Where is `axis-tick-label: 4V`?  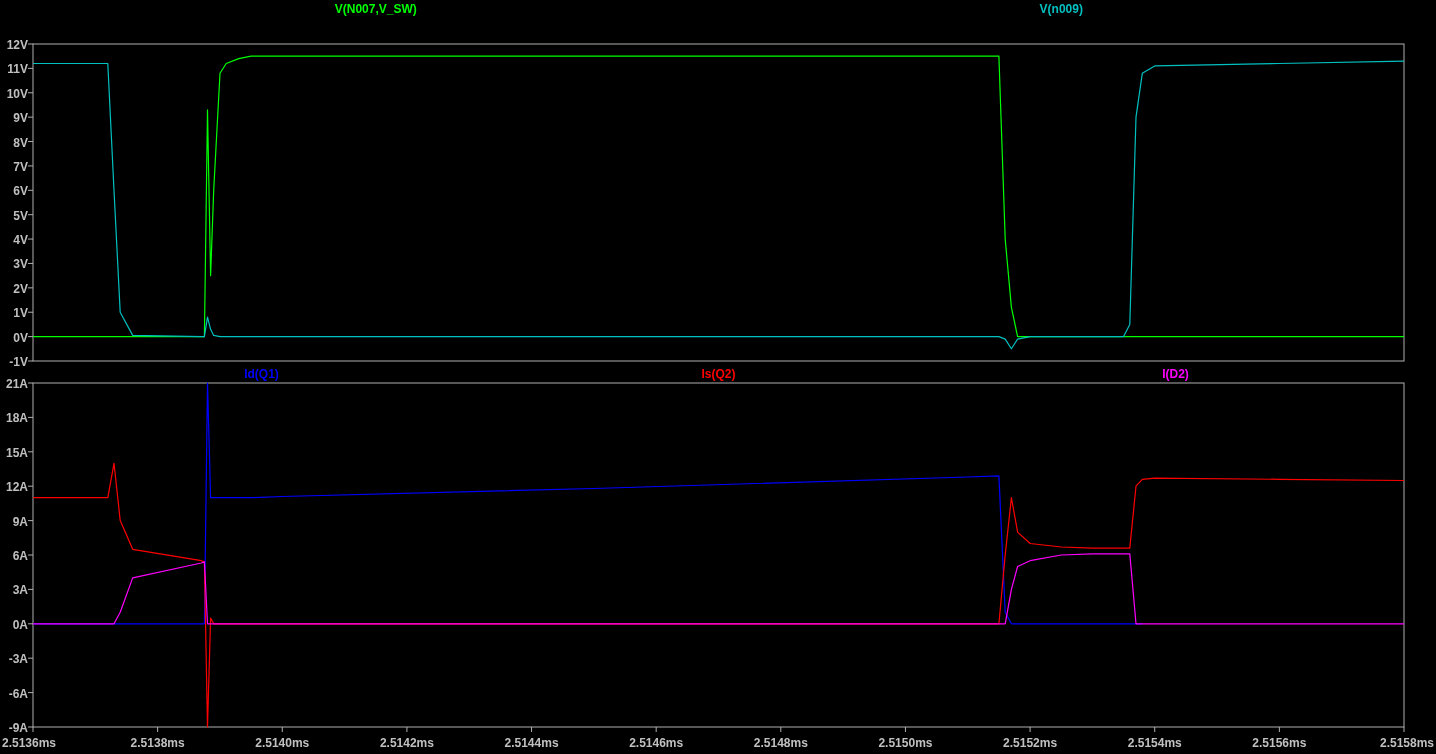
axis-tick-label: 4V is located at coordinates (20, 240).